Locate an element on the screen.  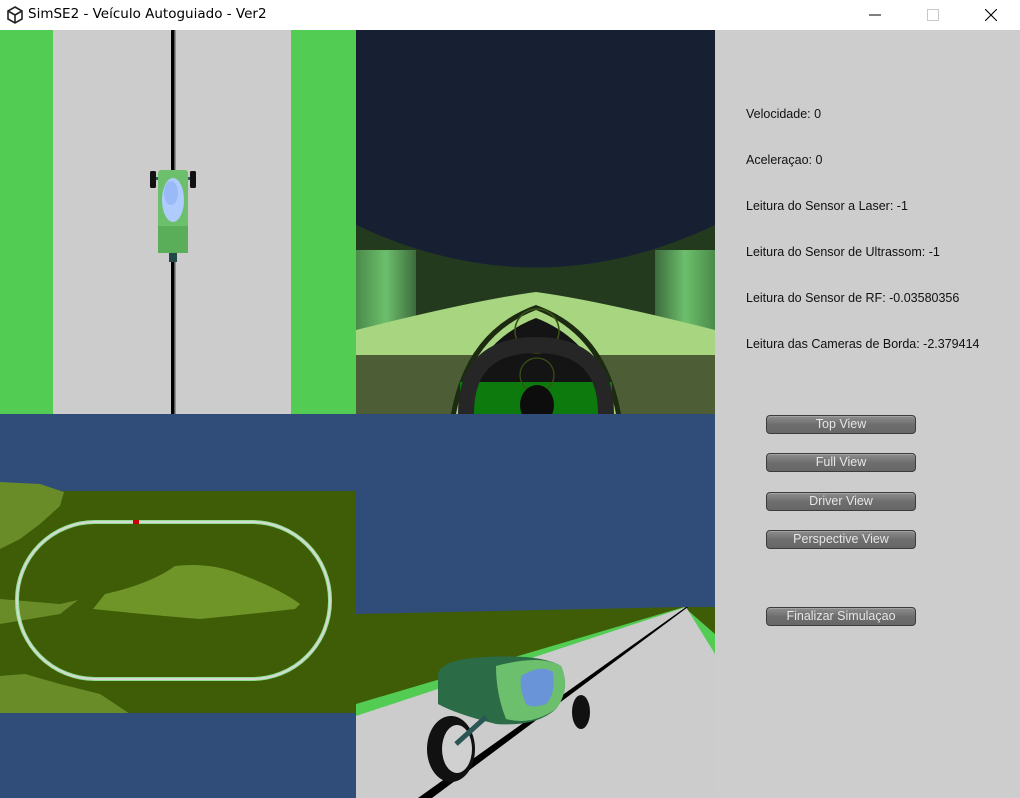
close-button is located at coordinates (991, 15).